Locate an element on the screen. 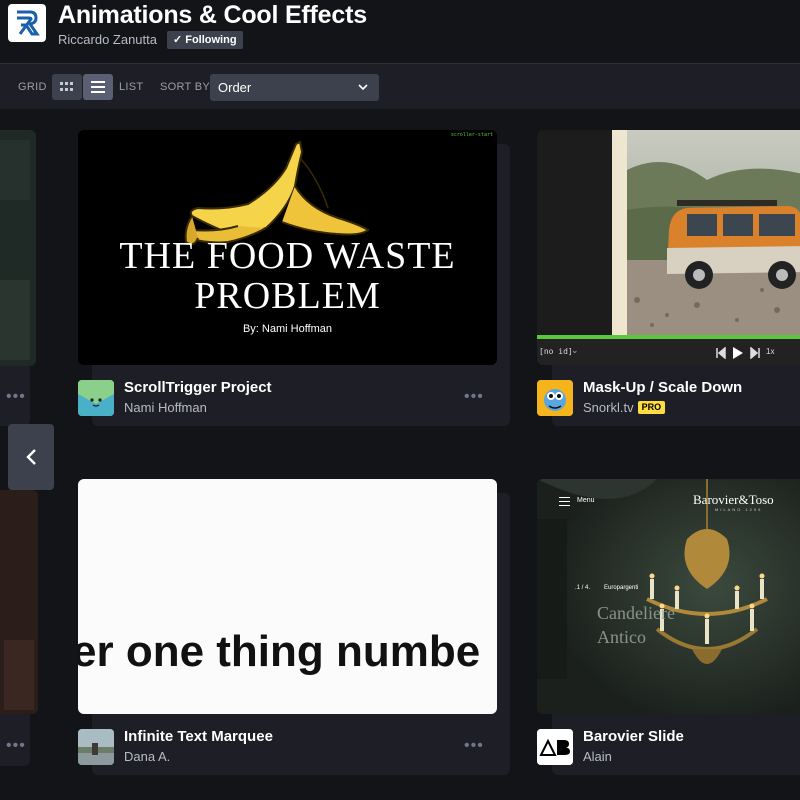 This screenshot has height=800, width=800. card-mask-up-meta: Mask-Up / Scale Down Snorkl.tv PRO is located at coordinates (668, 400).